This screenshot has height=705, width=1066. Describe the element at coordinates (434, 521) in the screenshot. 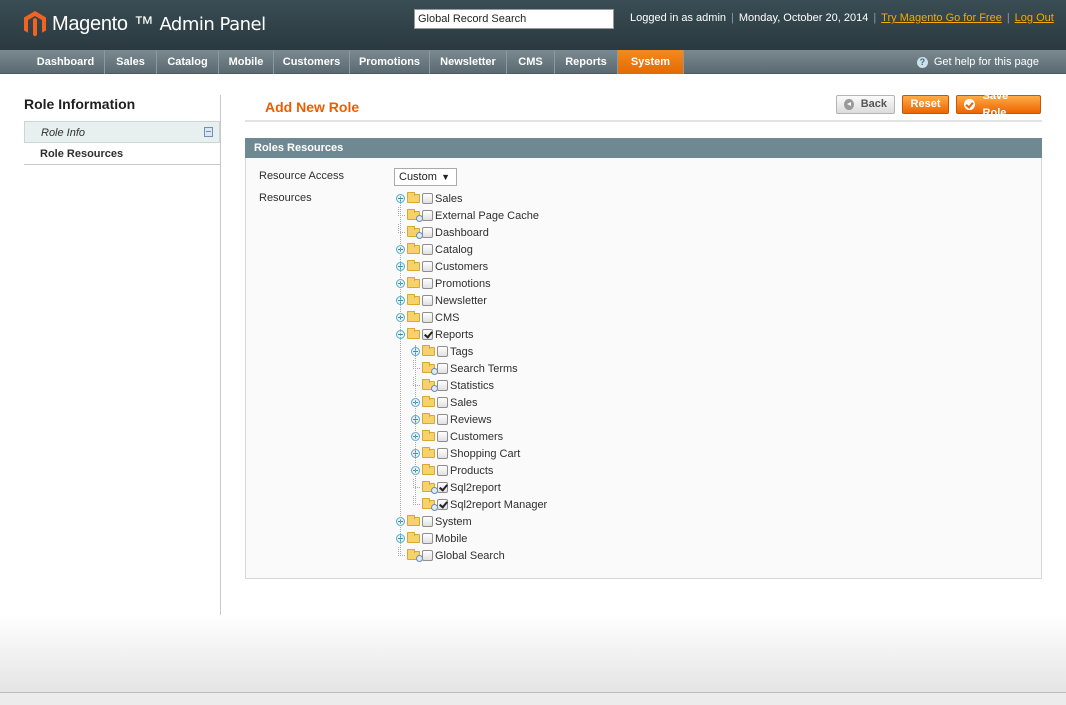

I see `tree-node: System` at that location.